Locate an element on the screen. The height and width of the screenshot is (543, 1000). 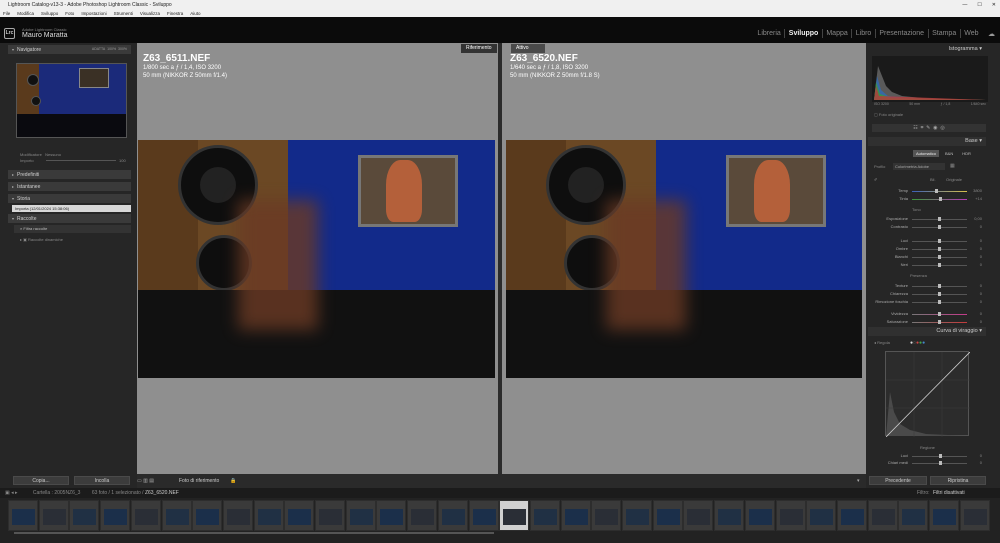
curve-type-label: ◂ Regola is located at coordinates (882, 342).